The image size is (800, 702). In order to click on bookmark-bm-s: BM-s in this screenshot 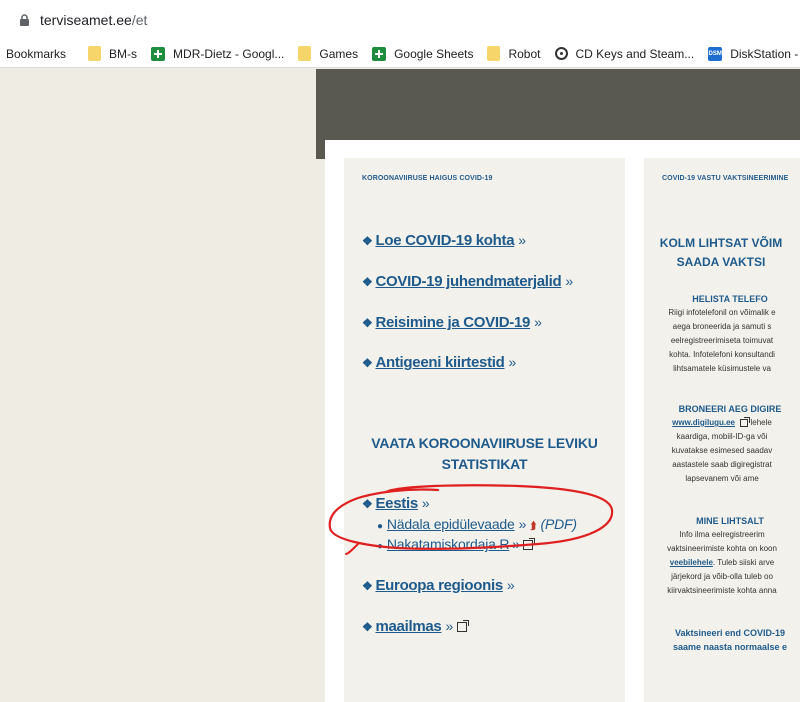, I will do `click(112, 53)`.